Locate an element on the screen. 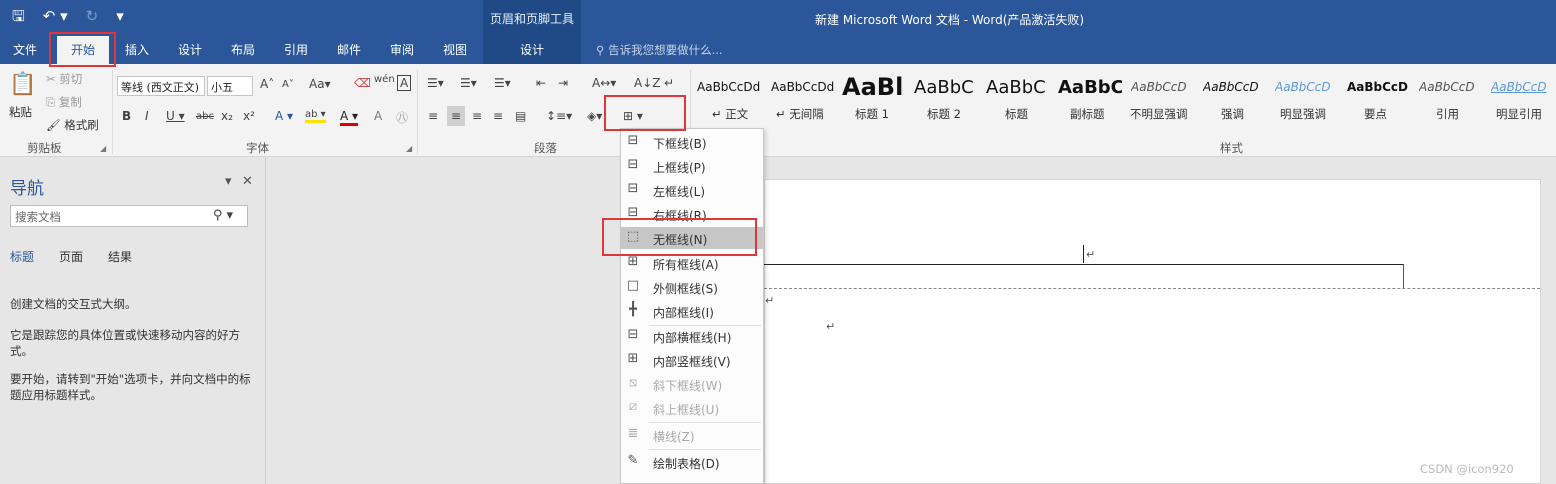 This screenshot has width=1556, height=484. increase-indent-icon: ⇥ is located at coordinates (563, 83).